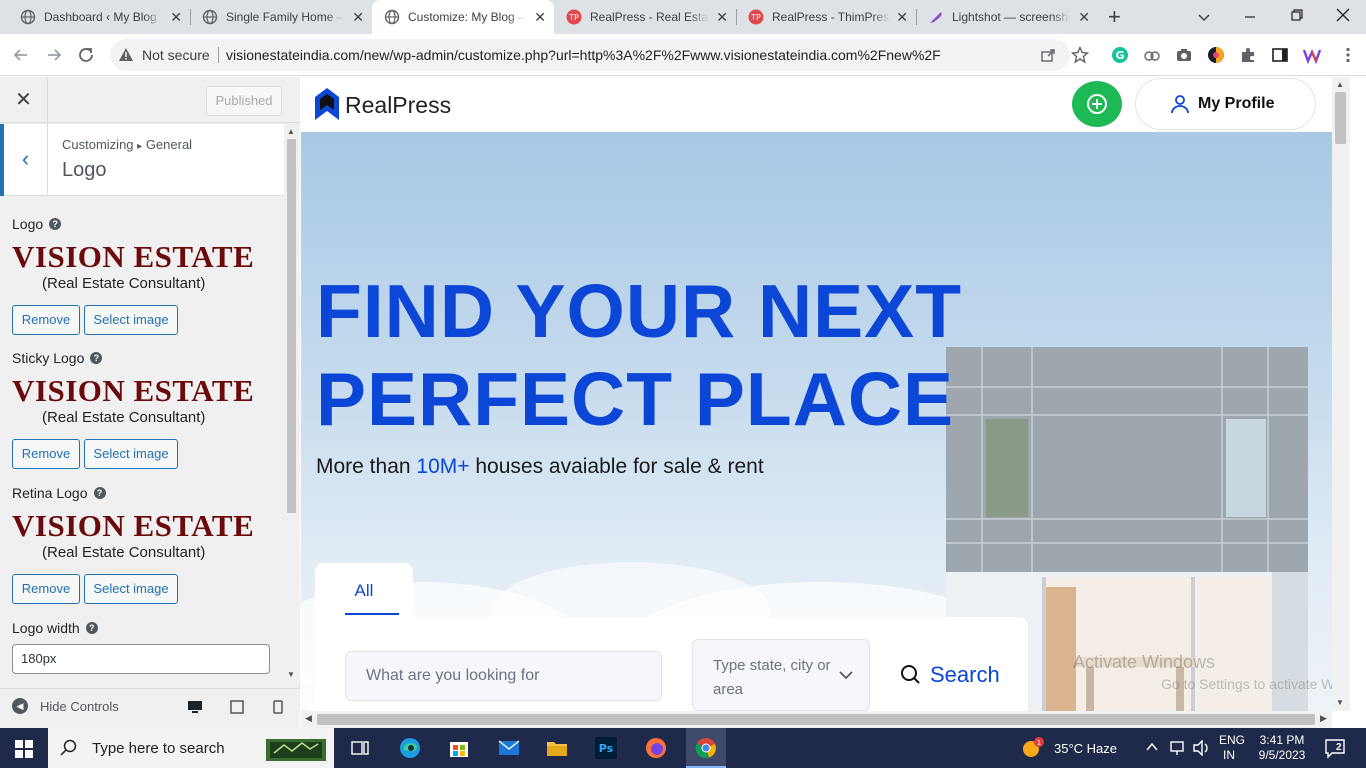 This screenshot has width=1366, height=768. I want to click on taskbar-search-box: Type here to search, so click(191, 748).